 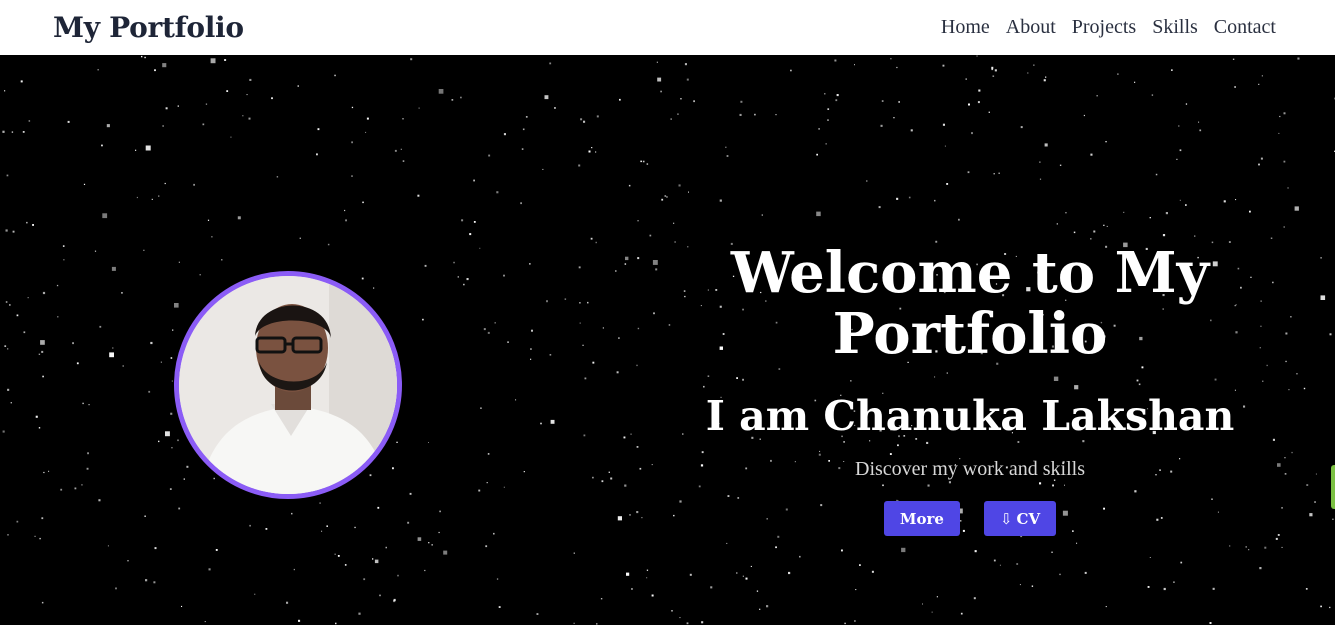 What do you see at coordinates (965, 27) in the screenshot?
I see `nav-link-home: Home` at bounding box center [965, 27].